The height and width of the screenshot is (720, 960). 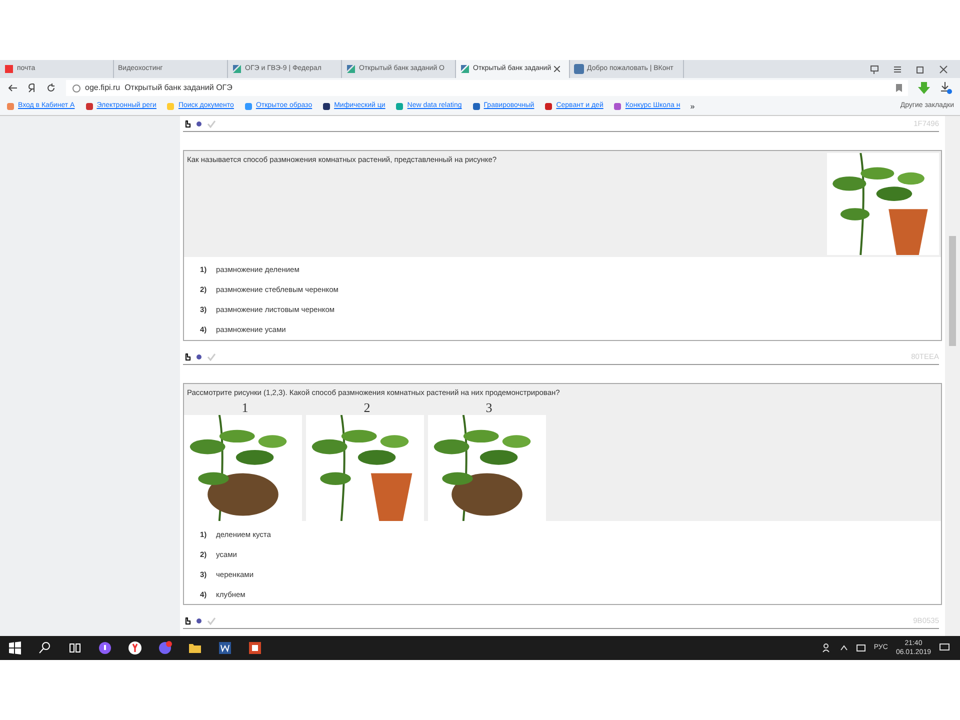 I want to click on bookmark-icon, so click(x=899, y=88).